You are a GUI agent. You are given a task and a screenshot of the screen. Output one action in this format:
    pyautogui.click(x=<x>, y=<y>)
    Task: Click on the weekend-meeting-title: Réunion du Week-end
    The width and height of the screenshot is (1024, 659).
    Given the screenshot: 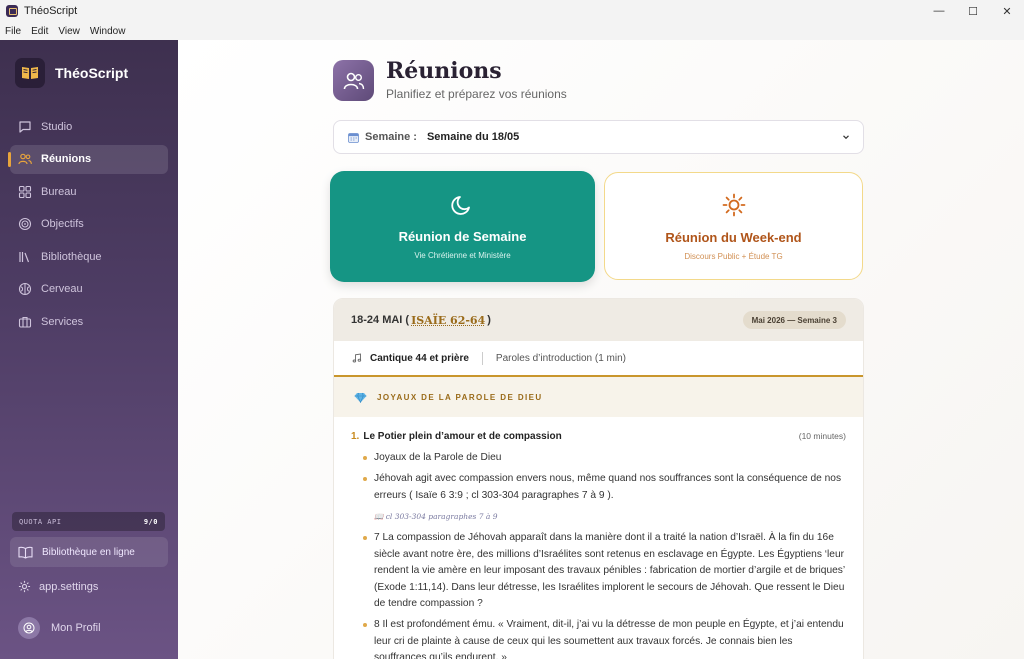 What is the action you would take?
    pyautogui.click(x=733, y=237)
    